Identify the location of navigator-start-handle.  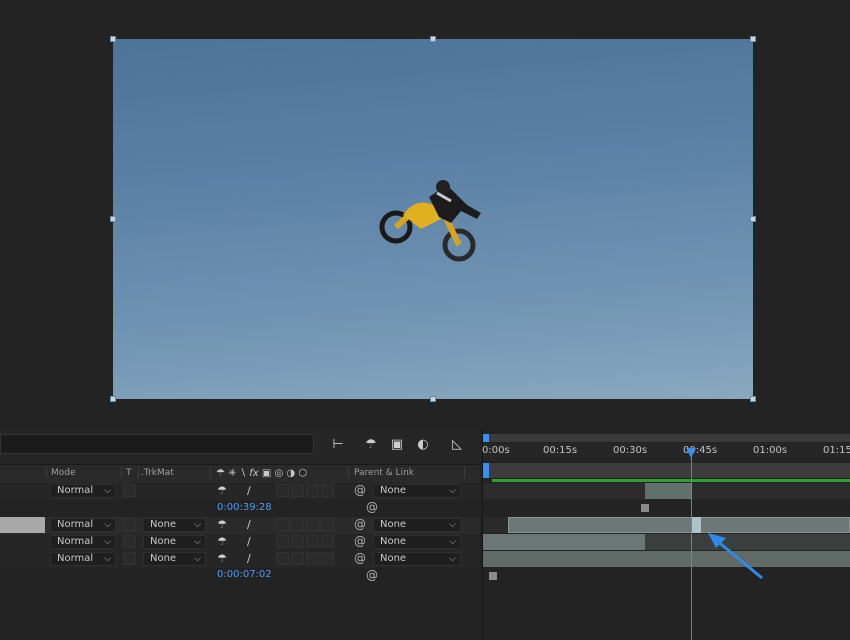
(486, 470).